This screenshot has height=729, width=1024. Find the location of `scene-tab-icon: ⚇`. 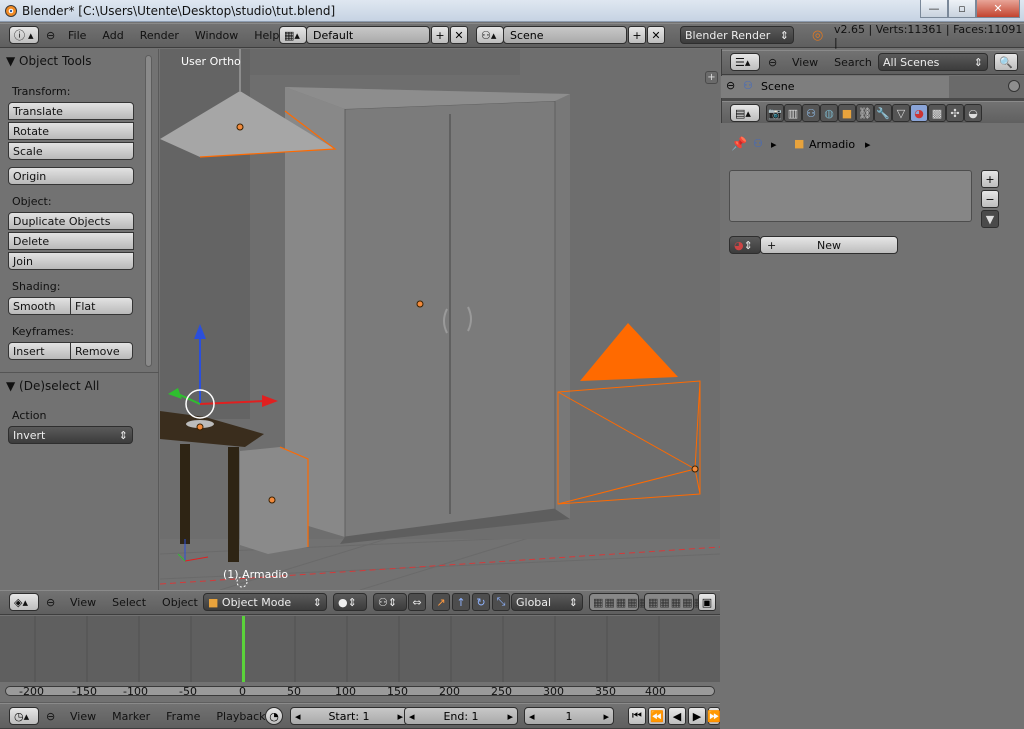

scene-tab-icon: ⚇ is located at coordinates (811, 113).